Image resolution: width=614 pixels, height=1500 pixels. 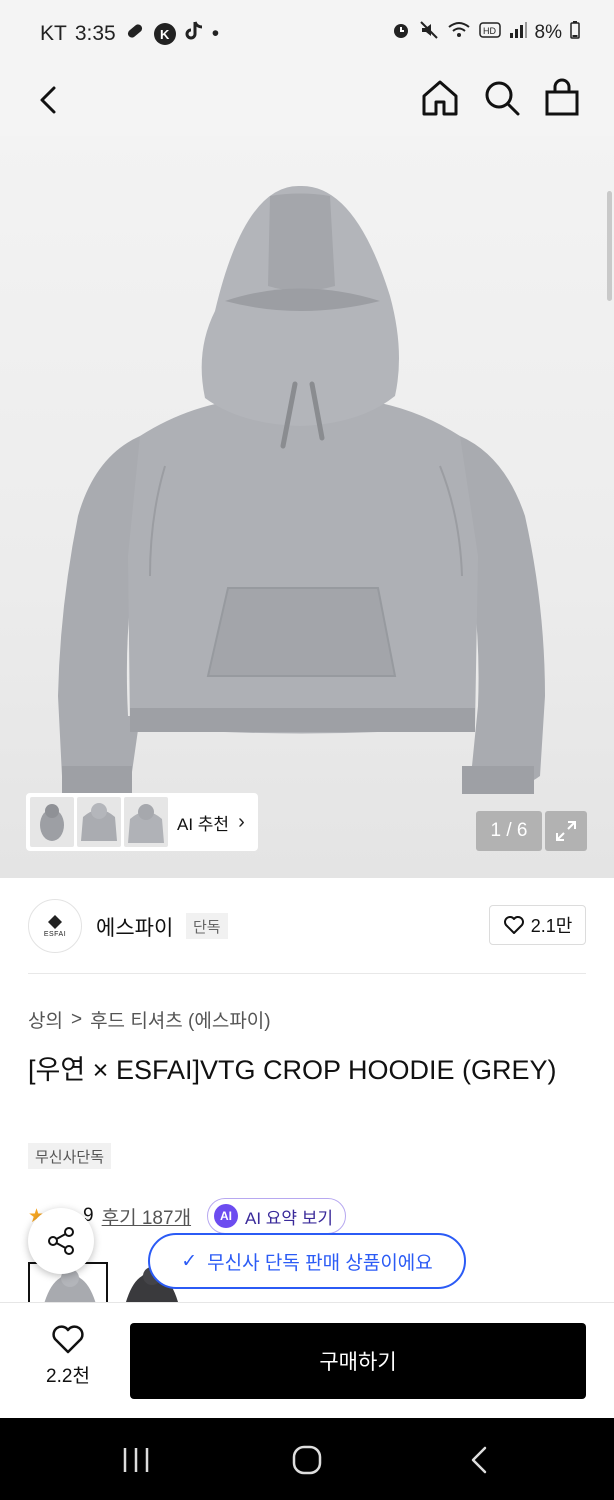 I want to click on mute-icon, so click(x=429, y=33).